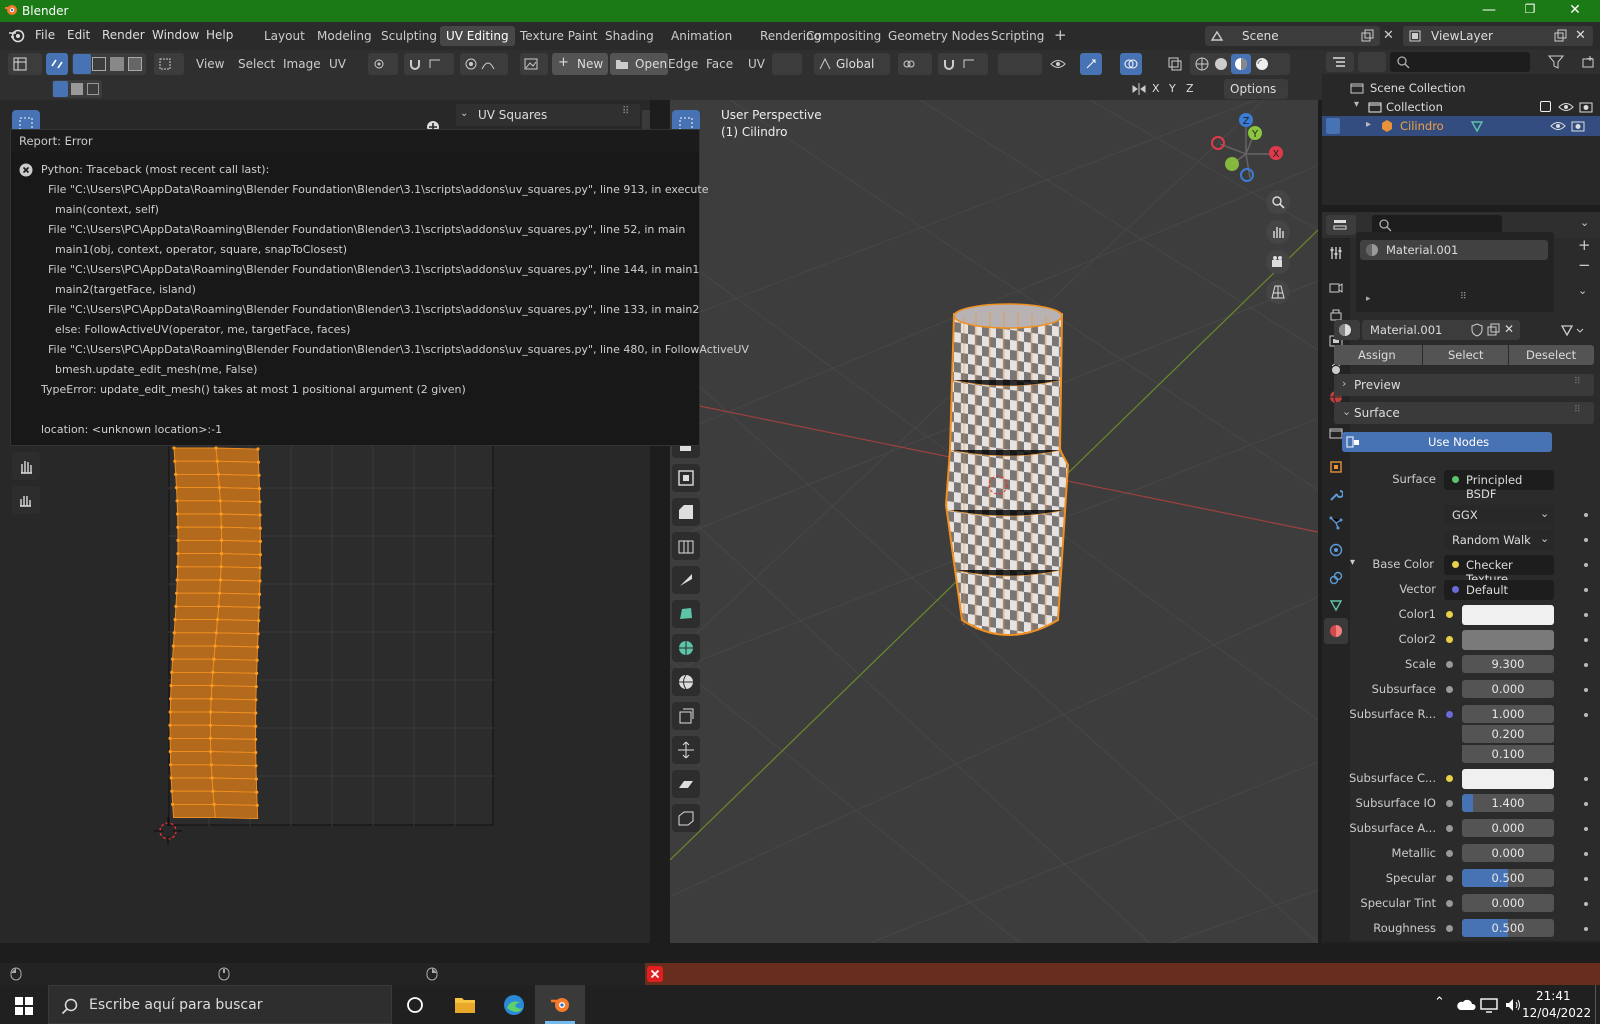 This screenshot has width=1600, height=1024. Describe the element at coordinates (175, 35) in the screenshot. I see `menu-window: Window` at that location.